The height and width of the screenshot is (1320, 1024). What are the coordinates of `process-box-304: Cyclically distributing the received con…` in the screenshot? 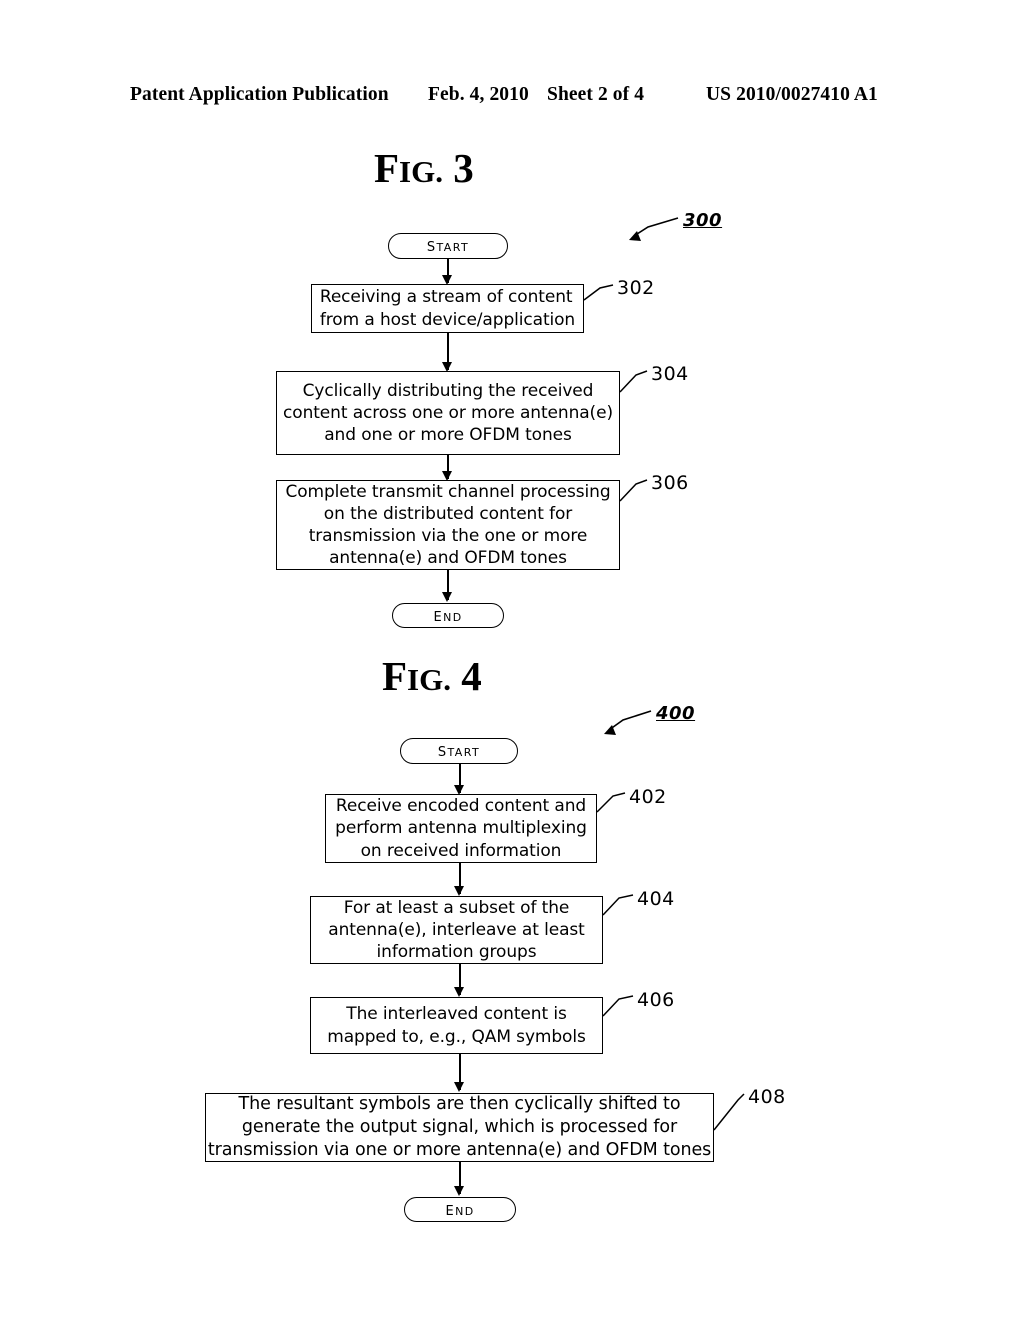 It's located at (448, 413).